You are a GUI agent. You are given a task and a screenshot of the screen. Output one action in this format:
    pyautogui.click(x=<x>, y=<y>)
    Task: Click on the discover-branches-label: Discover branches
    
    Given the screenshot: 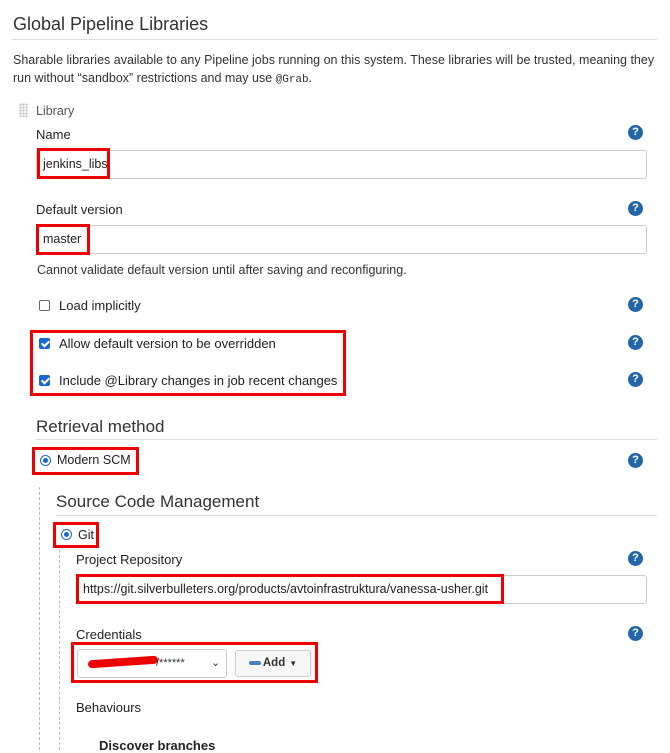 What is the action you would take?
    pyautogui.click(x=157, y=745)
    